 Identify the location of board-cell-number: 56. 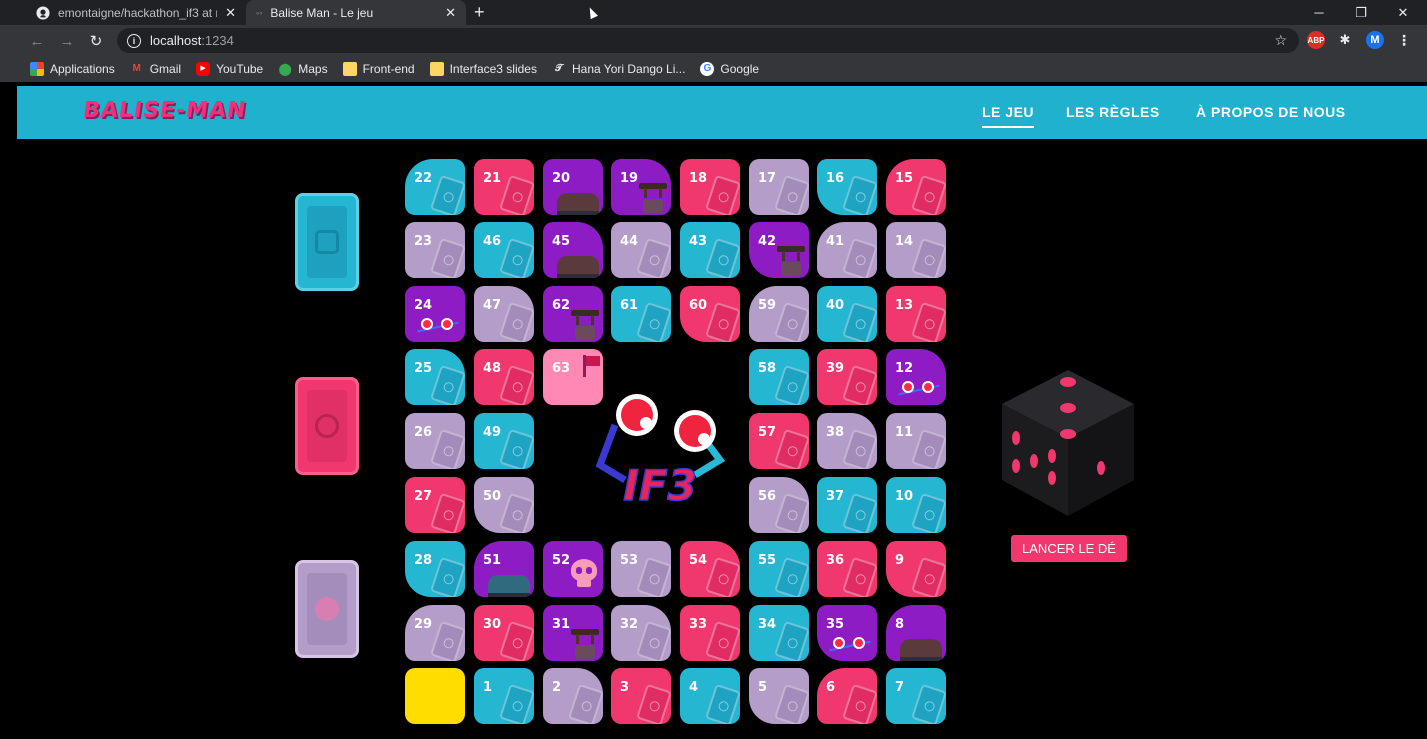
(767, 496).